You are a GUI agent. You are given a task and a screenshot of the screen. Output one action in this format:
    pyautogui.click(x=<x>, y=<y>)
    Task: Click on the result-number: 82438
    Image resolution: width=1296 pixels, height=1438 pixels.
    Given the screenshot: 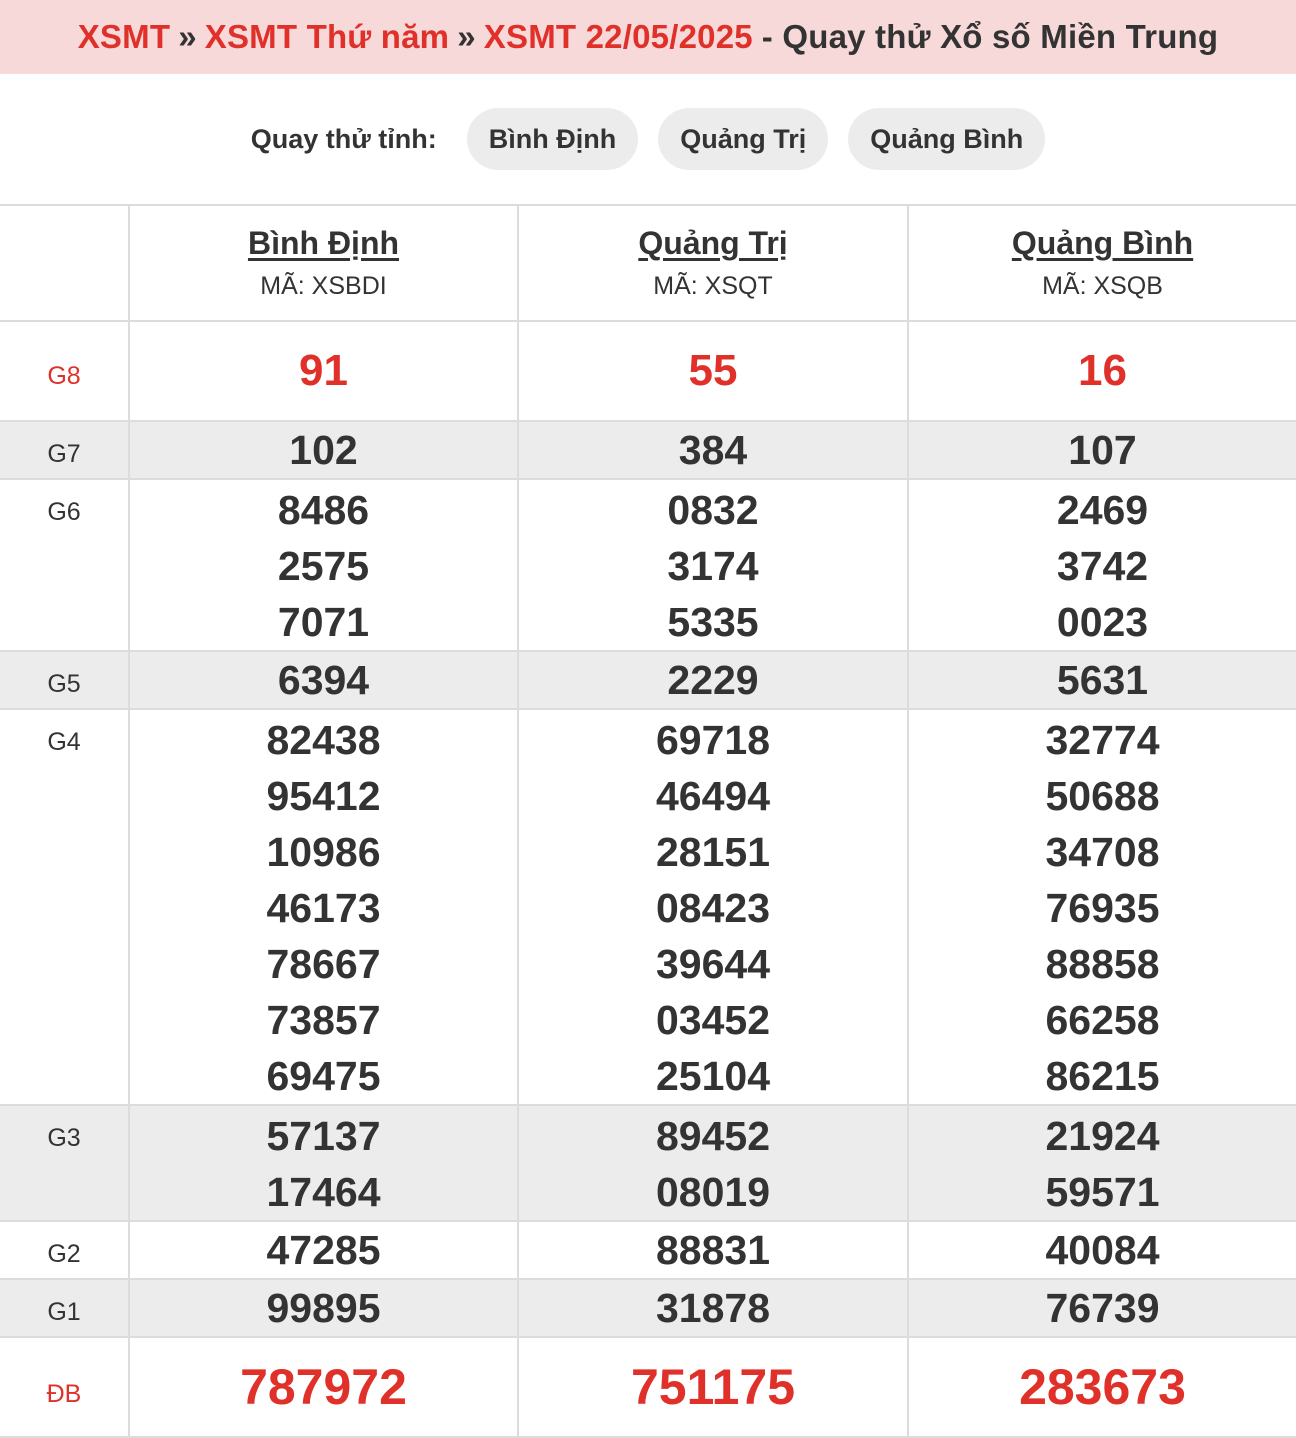 What is the action you would take?
    pyautogui.click(x=323, y=740)
    